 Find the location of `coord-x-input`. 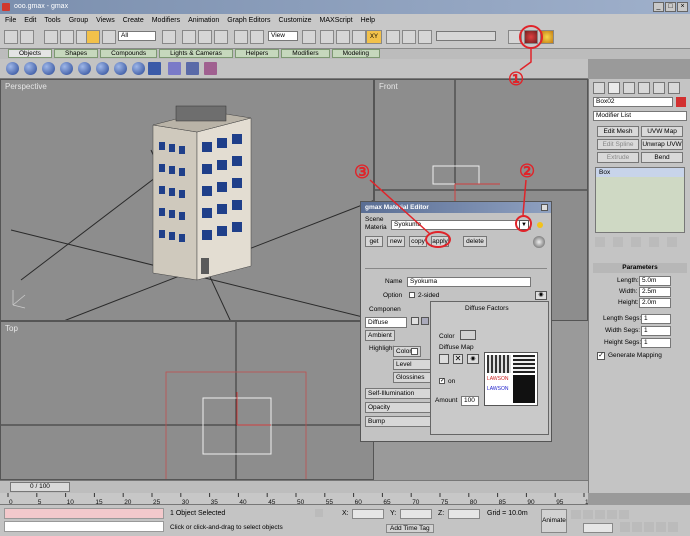

coord-x-input is located at coordinates (368, 514).